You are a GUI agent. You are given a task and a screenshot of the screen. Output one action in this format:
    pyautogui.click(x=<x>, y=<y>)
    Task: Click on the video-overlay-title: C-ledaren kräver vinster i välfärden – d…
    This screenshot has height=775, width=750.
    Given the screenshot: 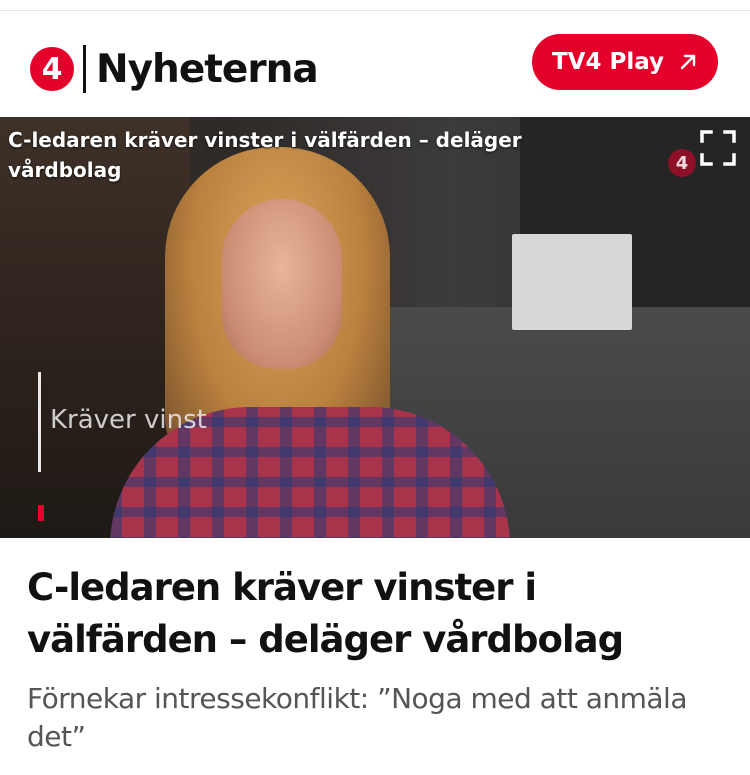 What is the action you would take?
    pyautogui.click(x=265, y=155)
    